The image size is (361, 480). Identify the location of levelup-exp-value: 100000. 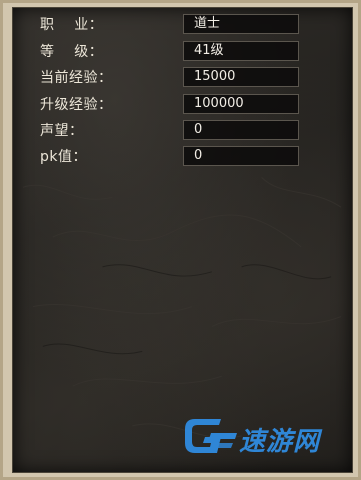
(241, 104).